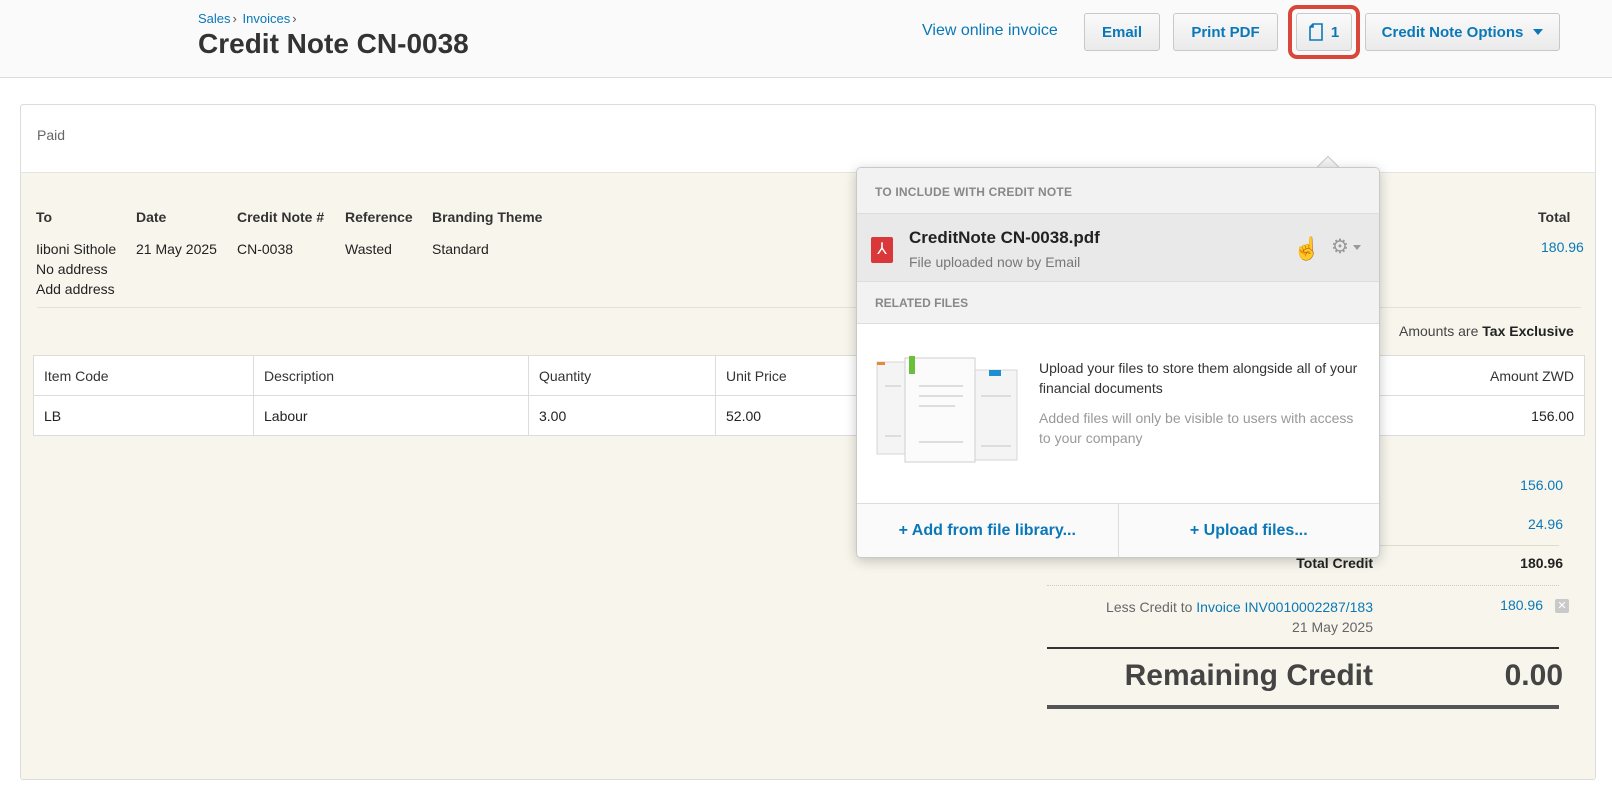 This screenshot has width=1612, height=794. What do you see at coordinates (1541, 563) in the screenshot?
I see `total-credit-value: 180.96` at bounding box center [1541, 563].